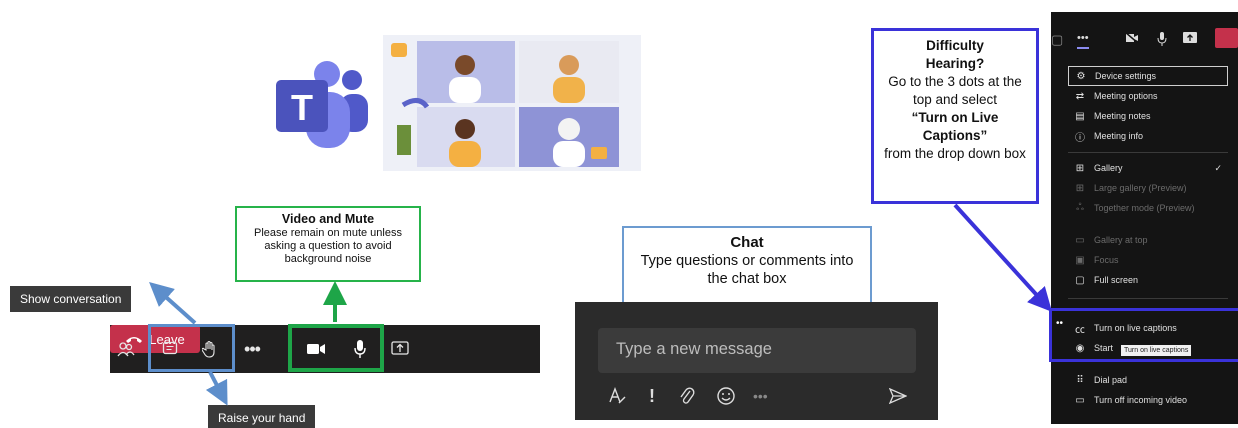 The height and width of the screenshot is (428, 1238). I want to click on arrow-to-live-captions, so click(1003, 257).